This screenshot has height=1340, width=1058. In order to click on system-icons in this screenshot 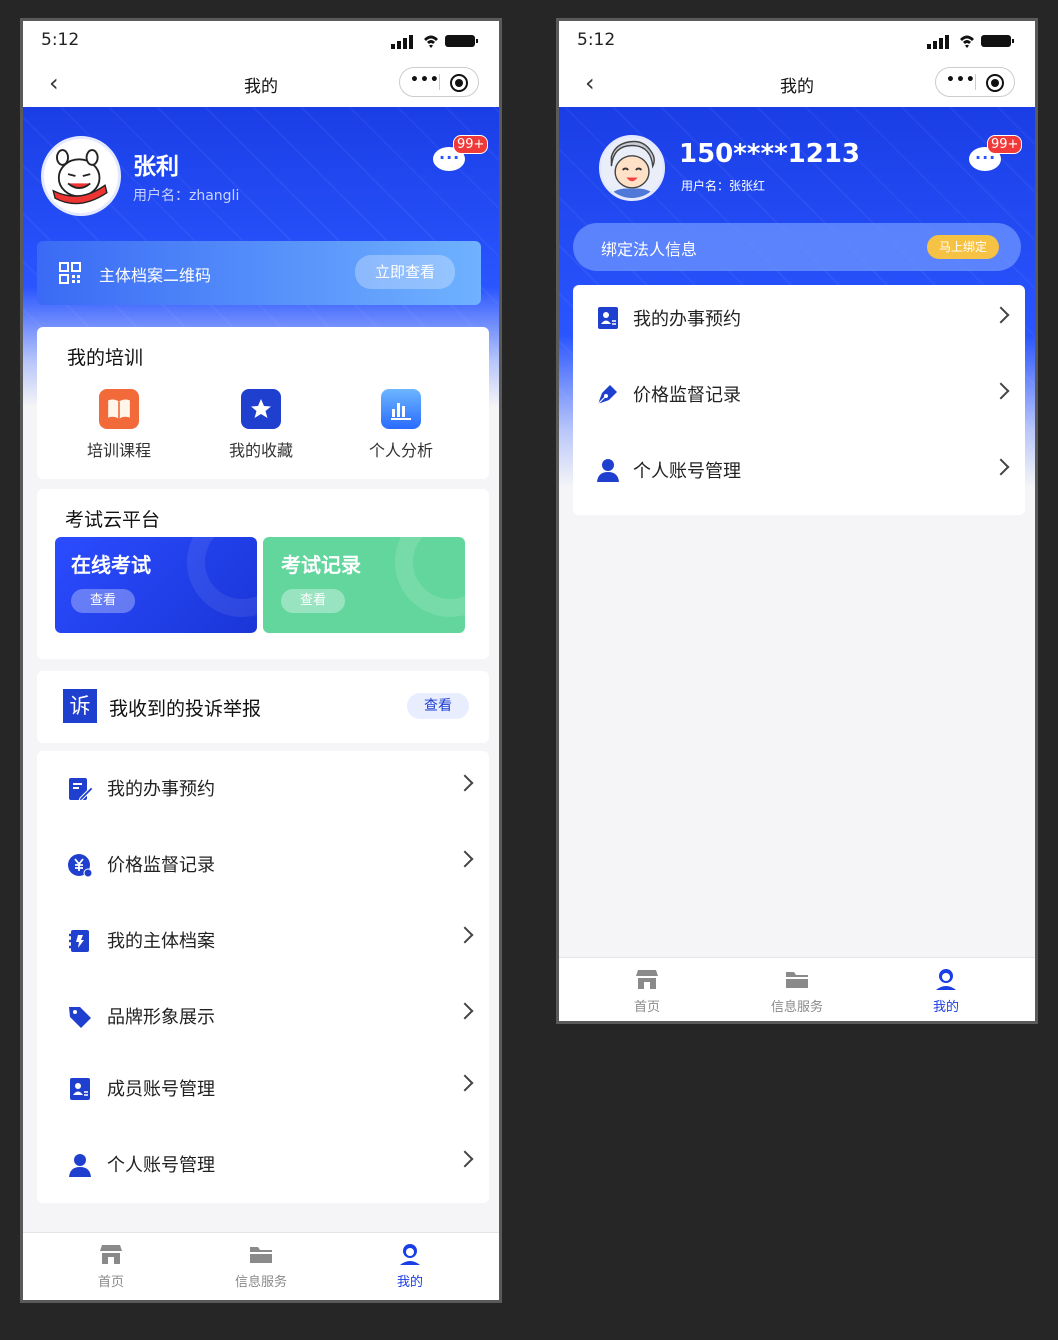, I will do `click(970, 42)`.